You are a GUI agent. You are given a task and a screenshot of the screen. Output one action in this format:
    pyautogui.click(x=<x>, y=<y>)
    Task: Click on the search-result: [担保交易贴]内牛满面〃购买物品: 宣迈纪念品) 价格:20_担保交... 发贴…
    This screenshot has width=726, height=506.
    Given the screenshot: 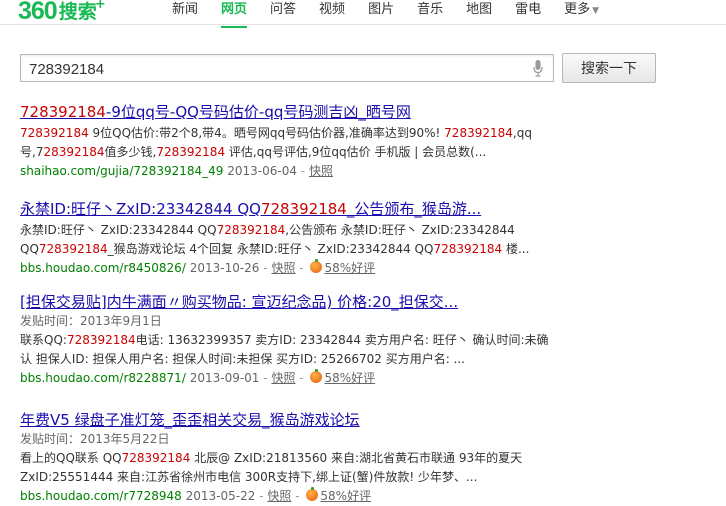 What is the action you would take?
    pyautogui.click(x=290, y=340)
    